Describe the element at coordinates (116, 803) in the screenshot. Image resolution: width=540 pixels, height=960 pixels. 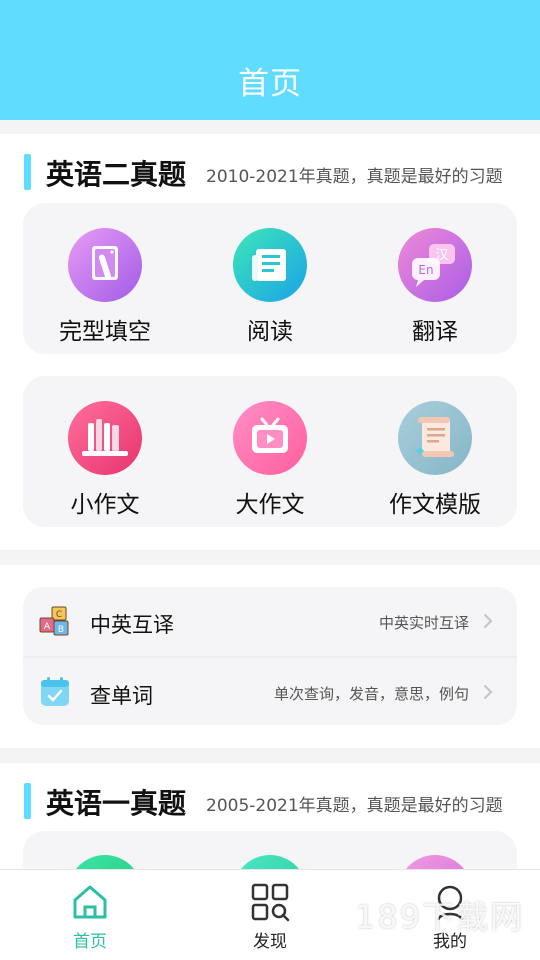
I see `section-title: 英语一真题` at that location.